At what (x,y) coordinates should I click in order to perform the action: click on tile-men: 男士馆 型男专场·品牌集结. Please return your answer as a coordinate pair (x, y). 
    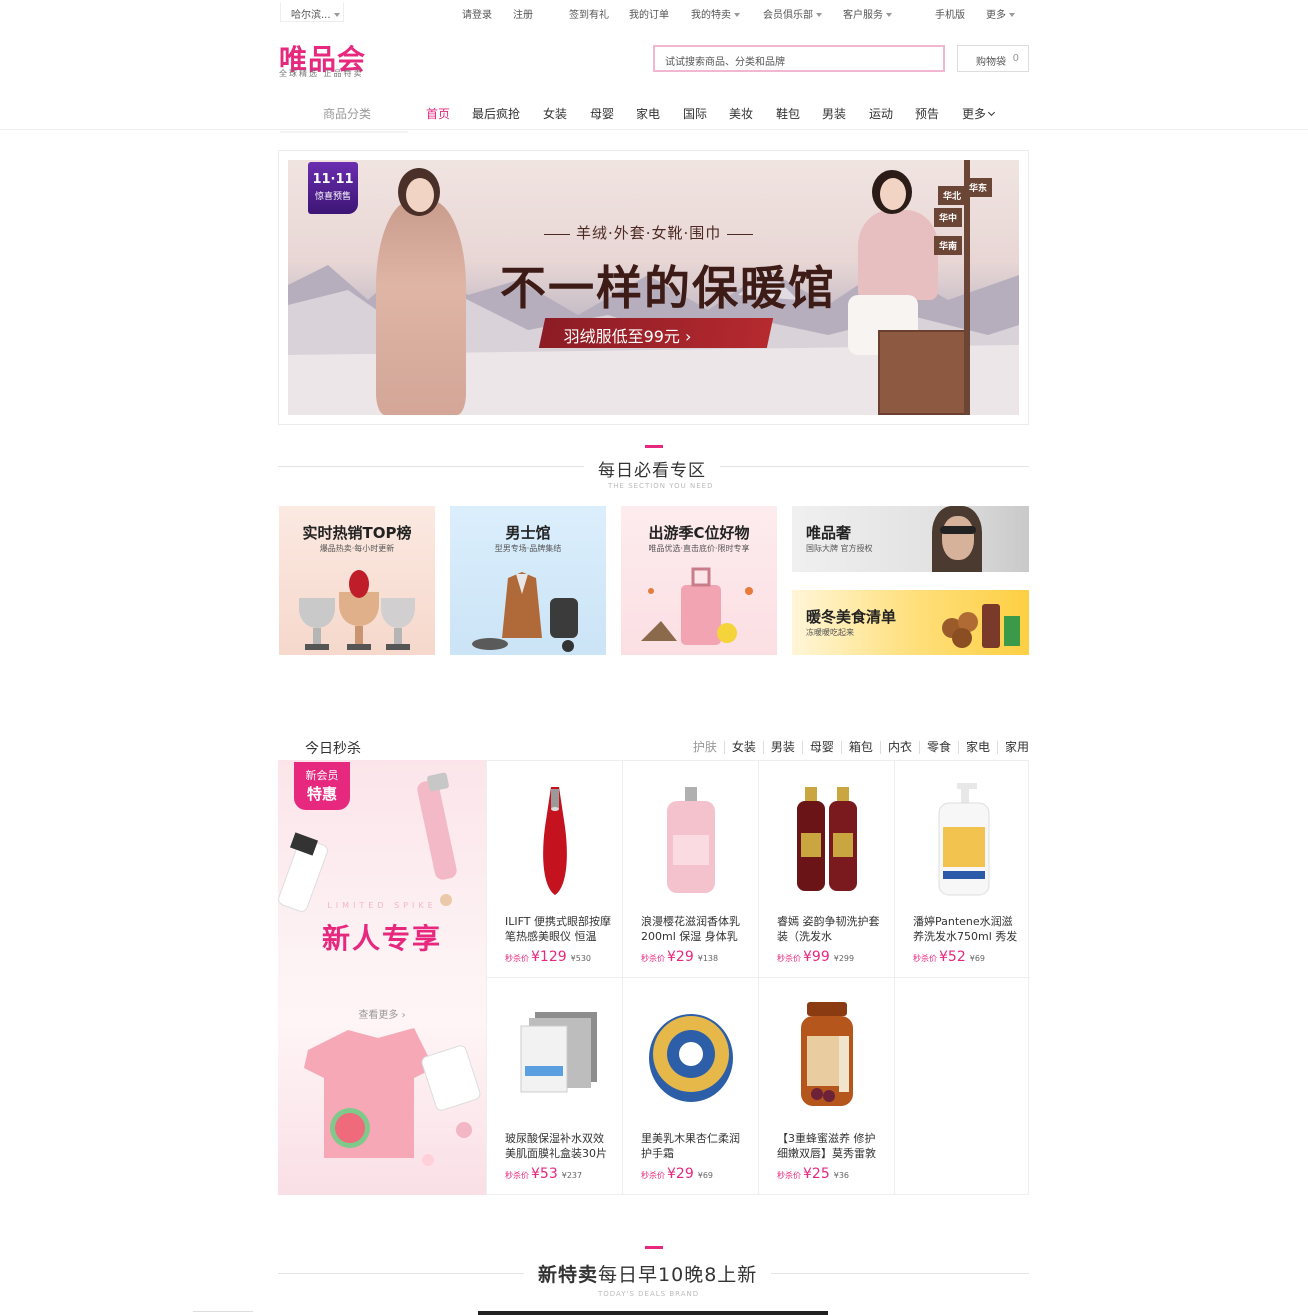
    Looking at the image, I should click on (528, 580).